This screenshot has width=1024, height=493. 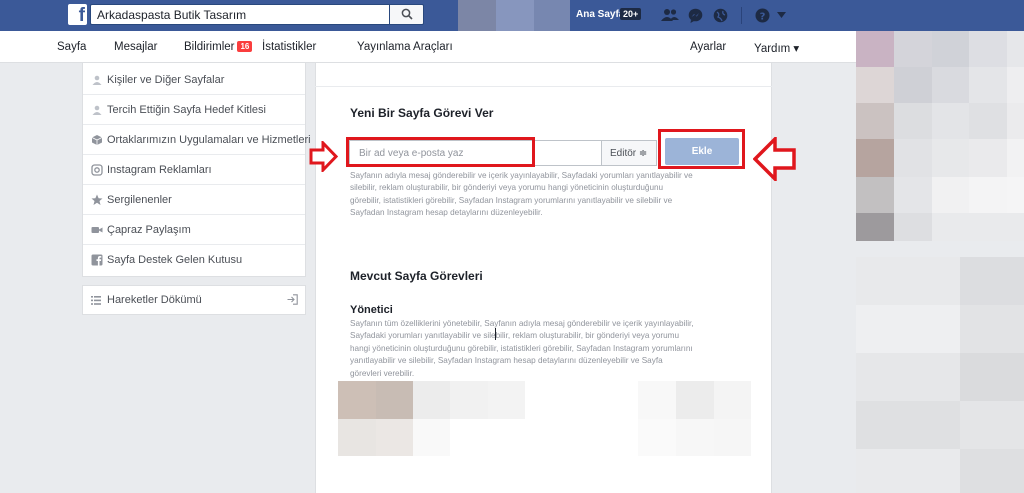 I want to click on highlight-add-box, so click(x=701, y=149).